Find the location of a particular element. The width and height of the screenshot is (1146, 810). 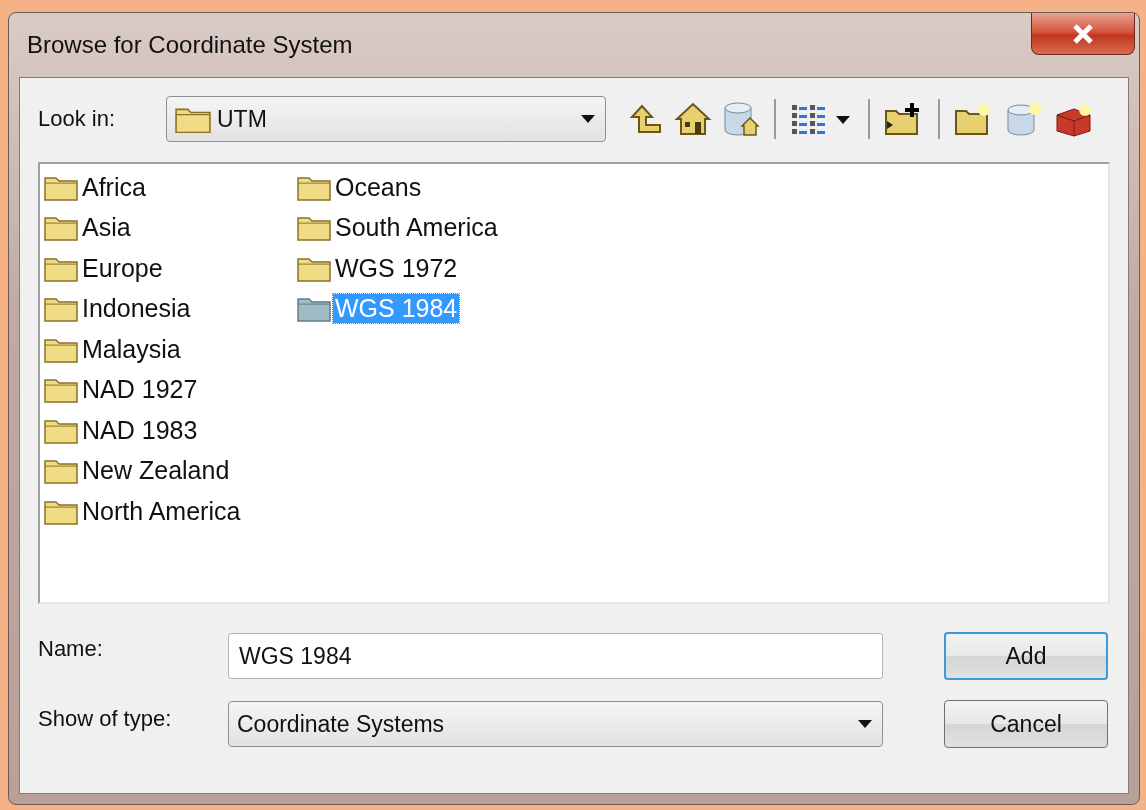

folder-item: Indonesia is located at coordinates (136, 309).